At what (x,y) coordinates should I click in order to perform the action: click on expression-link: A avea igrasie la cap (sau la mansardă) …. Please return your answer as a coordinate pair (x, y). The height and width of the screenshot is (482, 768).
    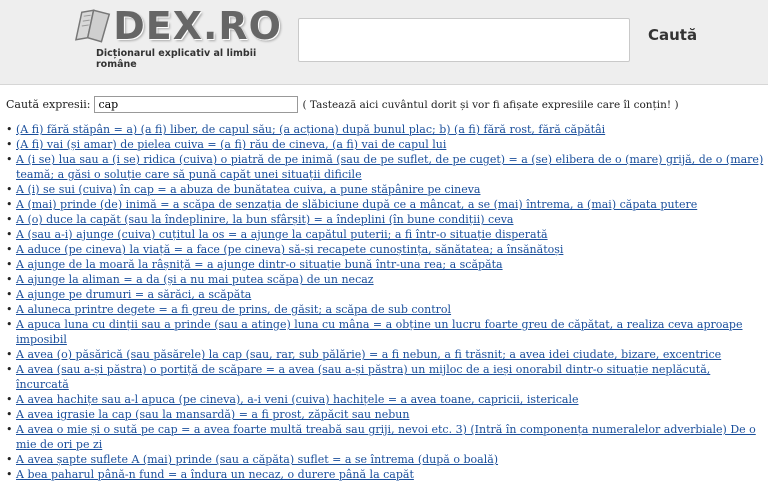
    Looking at the image, I should click on (212, 414).